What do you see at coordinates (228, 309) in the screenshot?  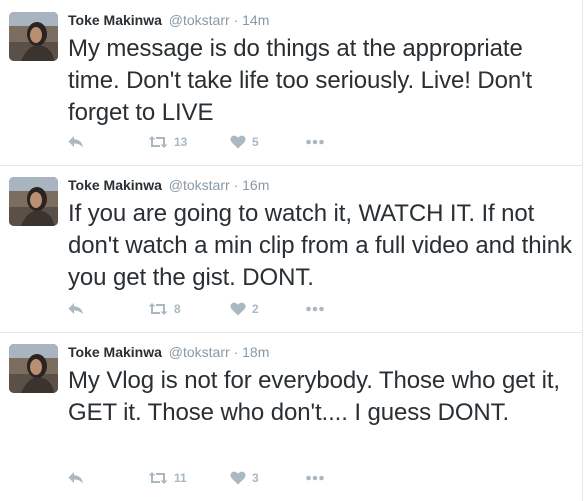 I see `tweet-actions: 8 2` at bounding box center [228, 309].